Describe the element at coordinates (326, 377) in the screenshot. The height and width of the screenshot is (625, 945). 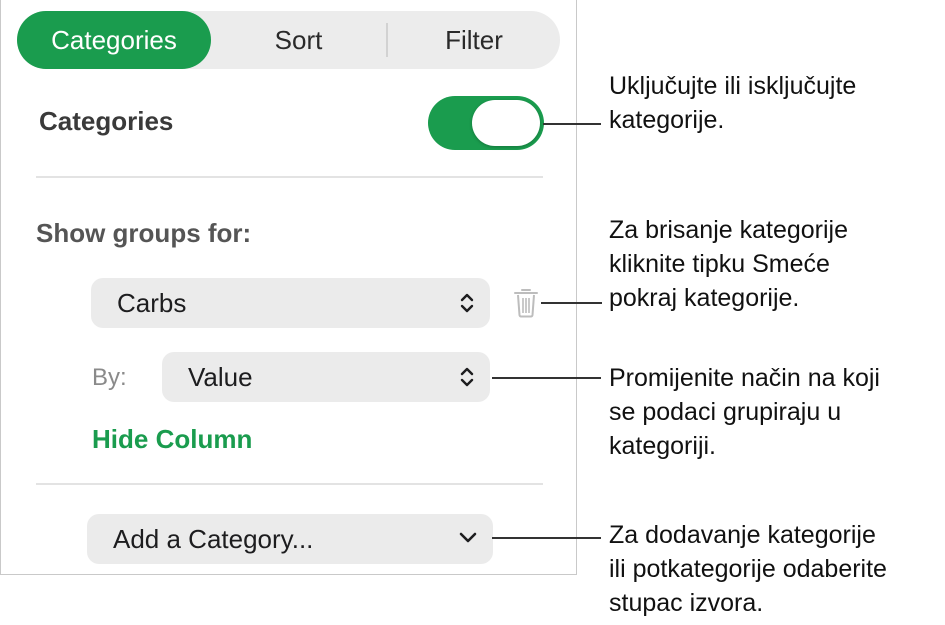
I see `group-by-popup: Value` at that location.